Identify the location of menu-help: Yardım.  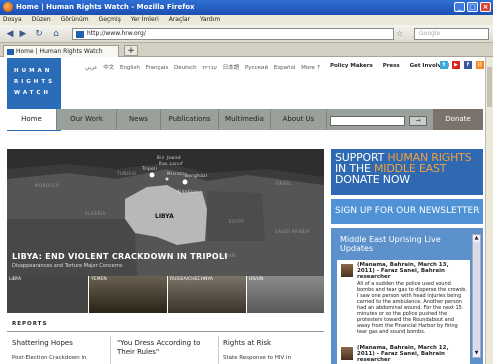
(210, 19).